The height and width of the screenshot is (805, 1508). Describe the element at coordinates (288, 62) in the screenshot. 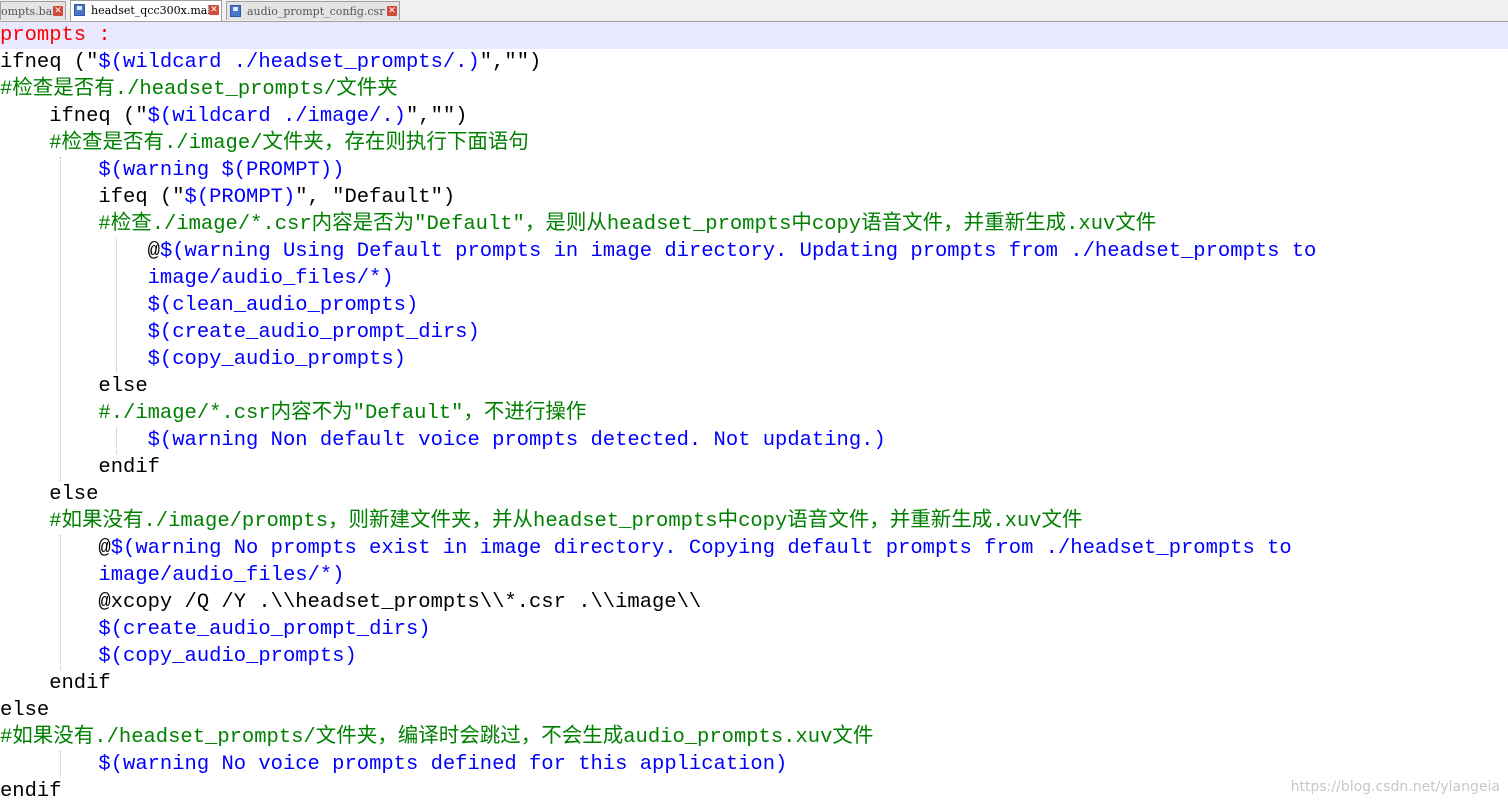

I see `code-token: $(wildcard ./headset_prompts/.)` at that location.